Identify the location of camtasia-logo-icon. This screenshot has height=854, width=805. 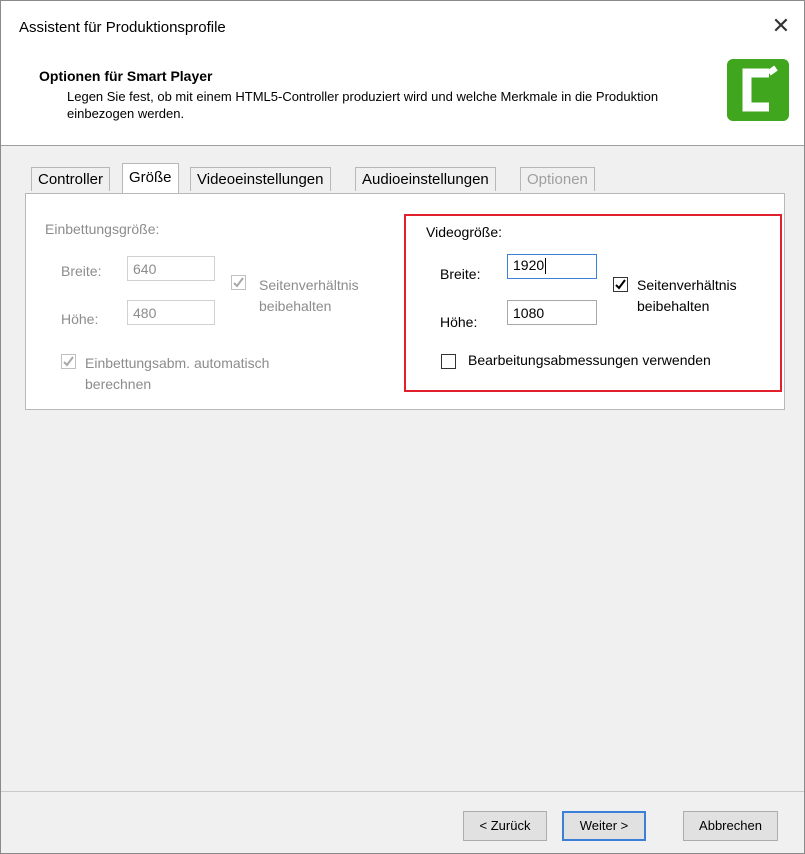
(758, 90).